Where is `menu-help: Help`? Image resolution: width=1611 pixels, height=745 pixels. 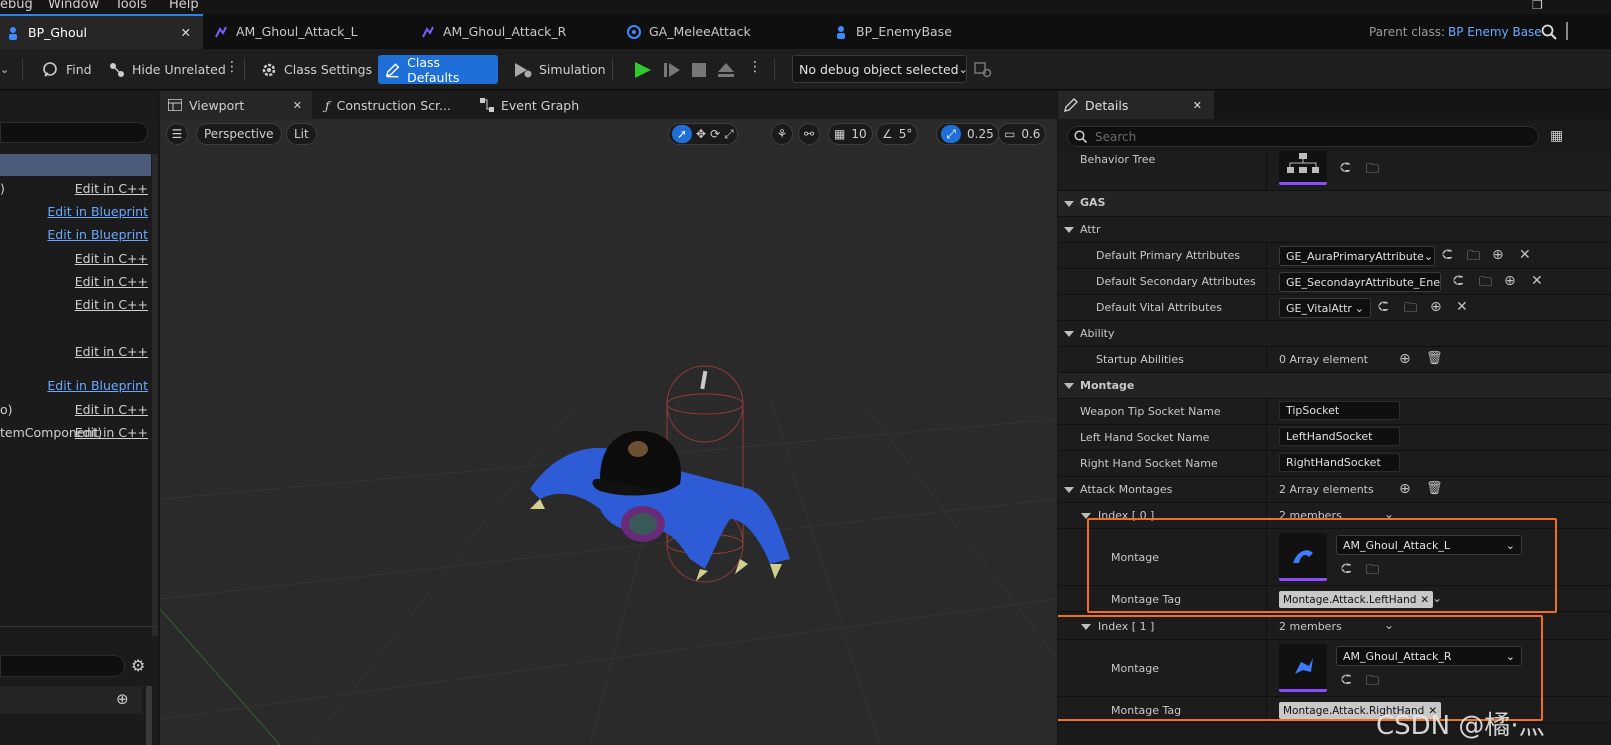
menu-help: Help is located at coordinates (184, 6).